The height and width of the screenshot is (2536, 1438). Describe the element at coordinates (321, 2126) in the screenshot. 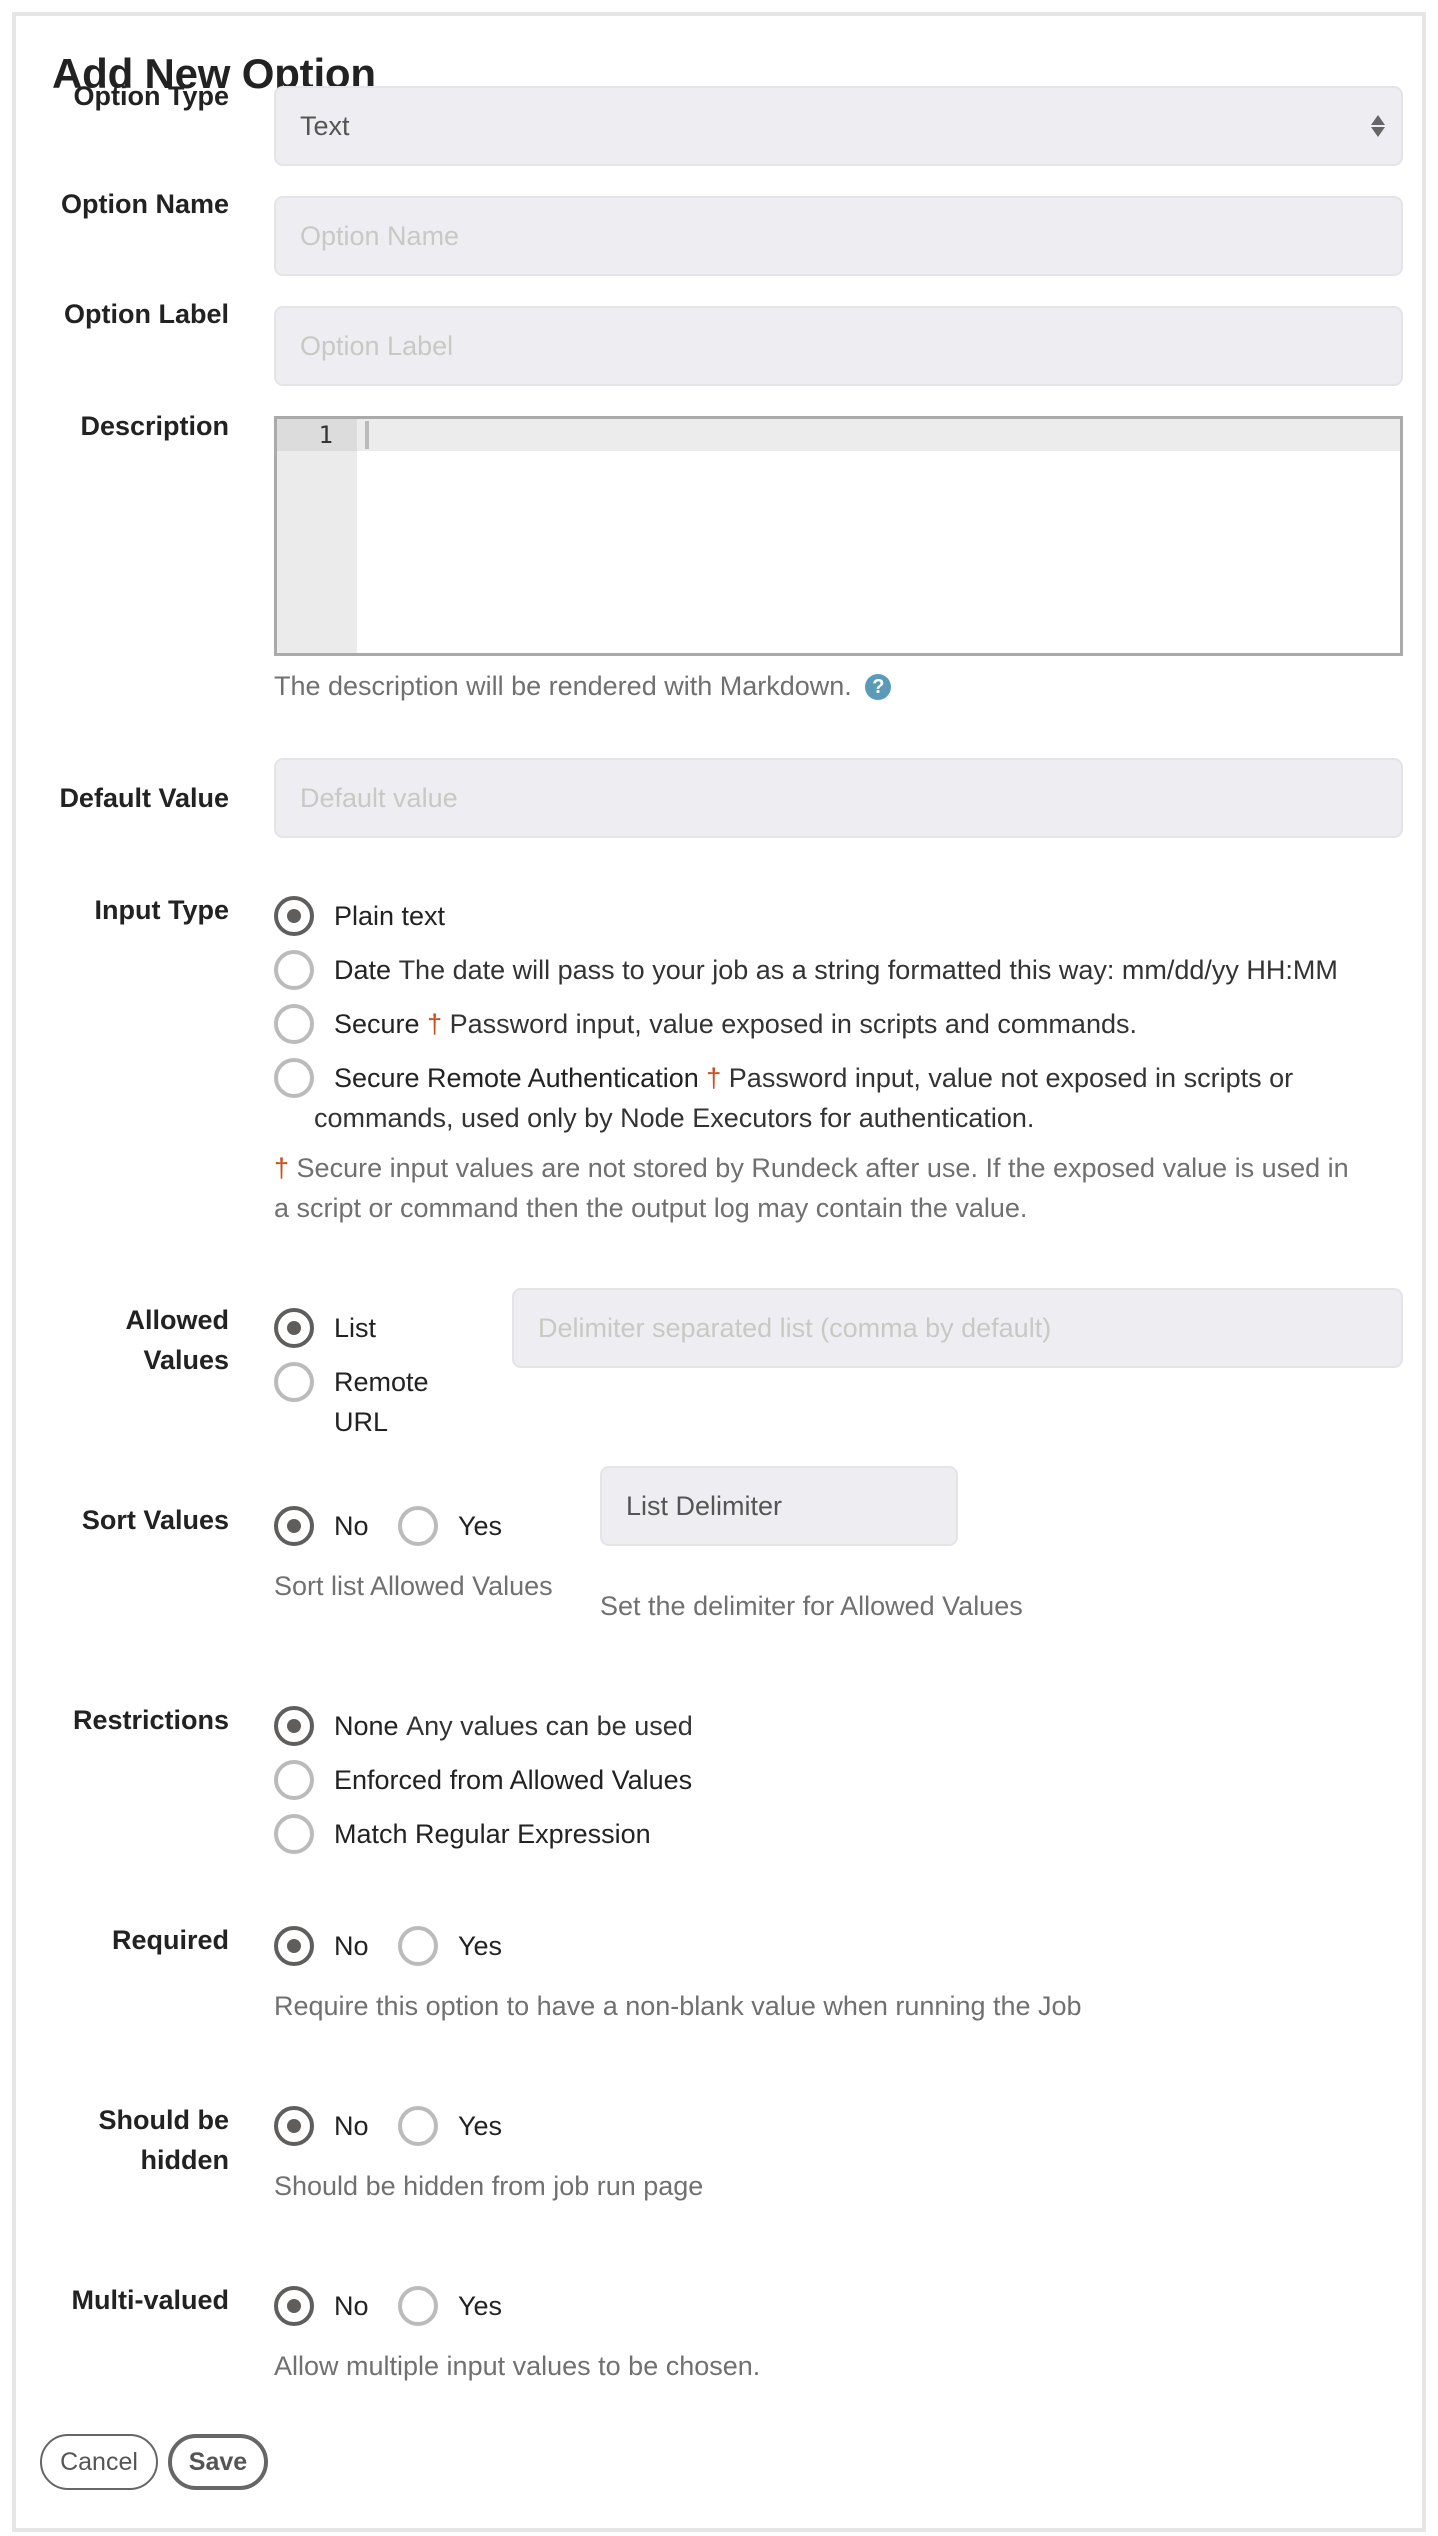

I see `hidden-option-no: No` at that location.